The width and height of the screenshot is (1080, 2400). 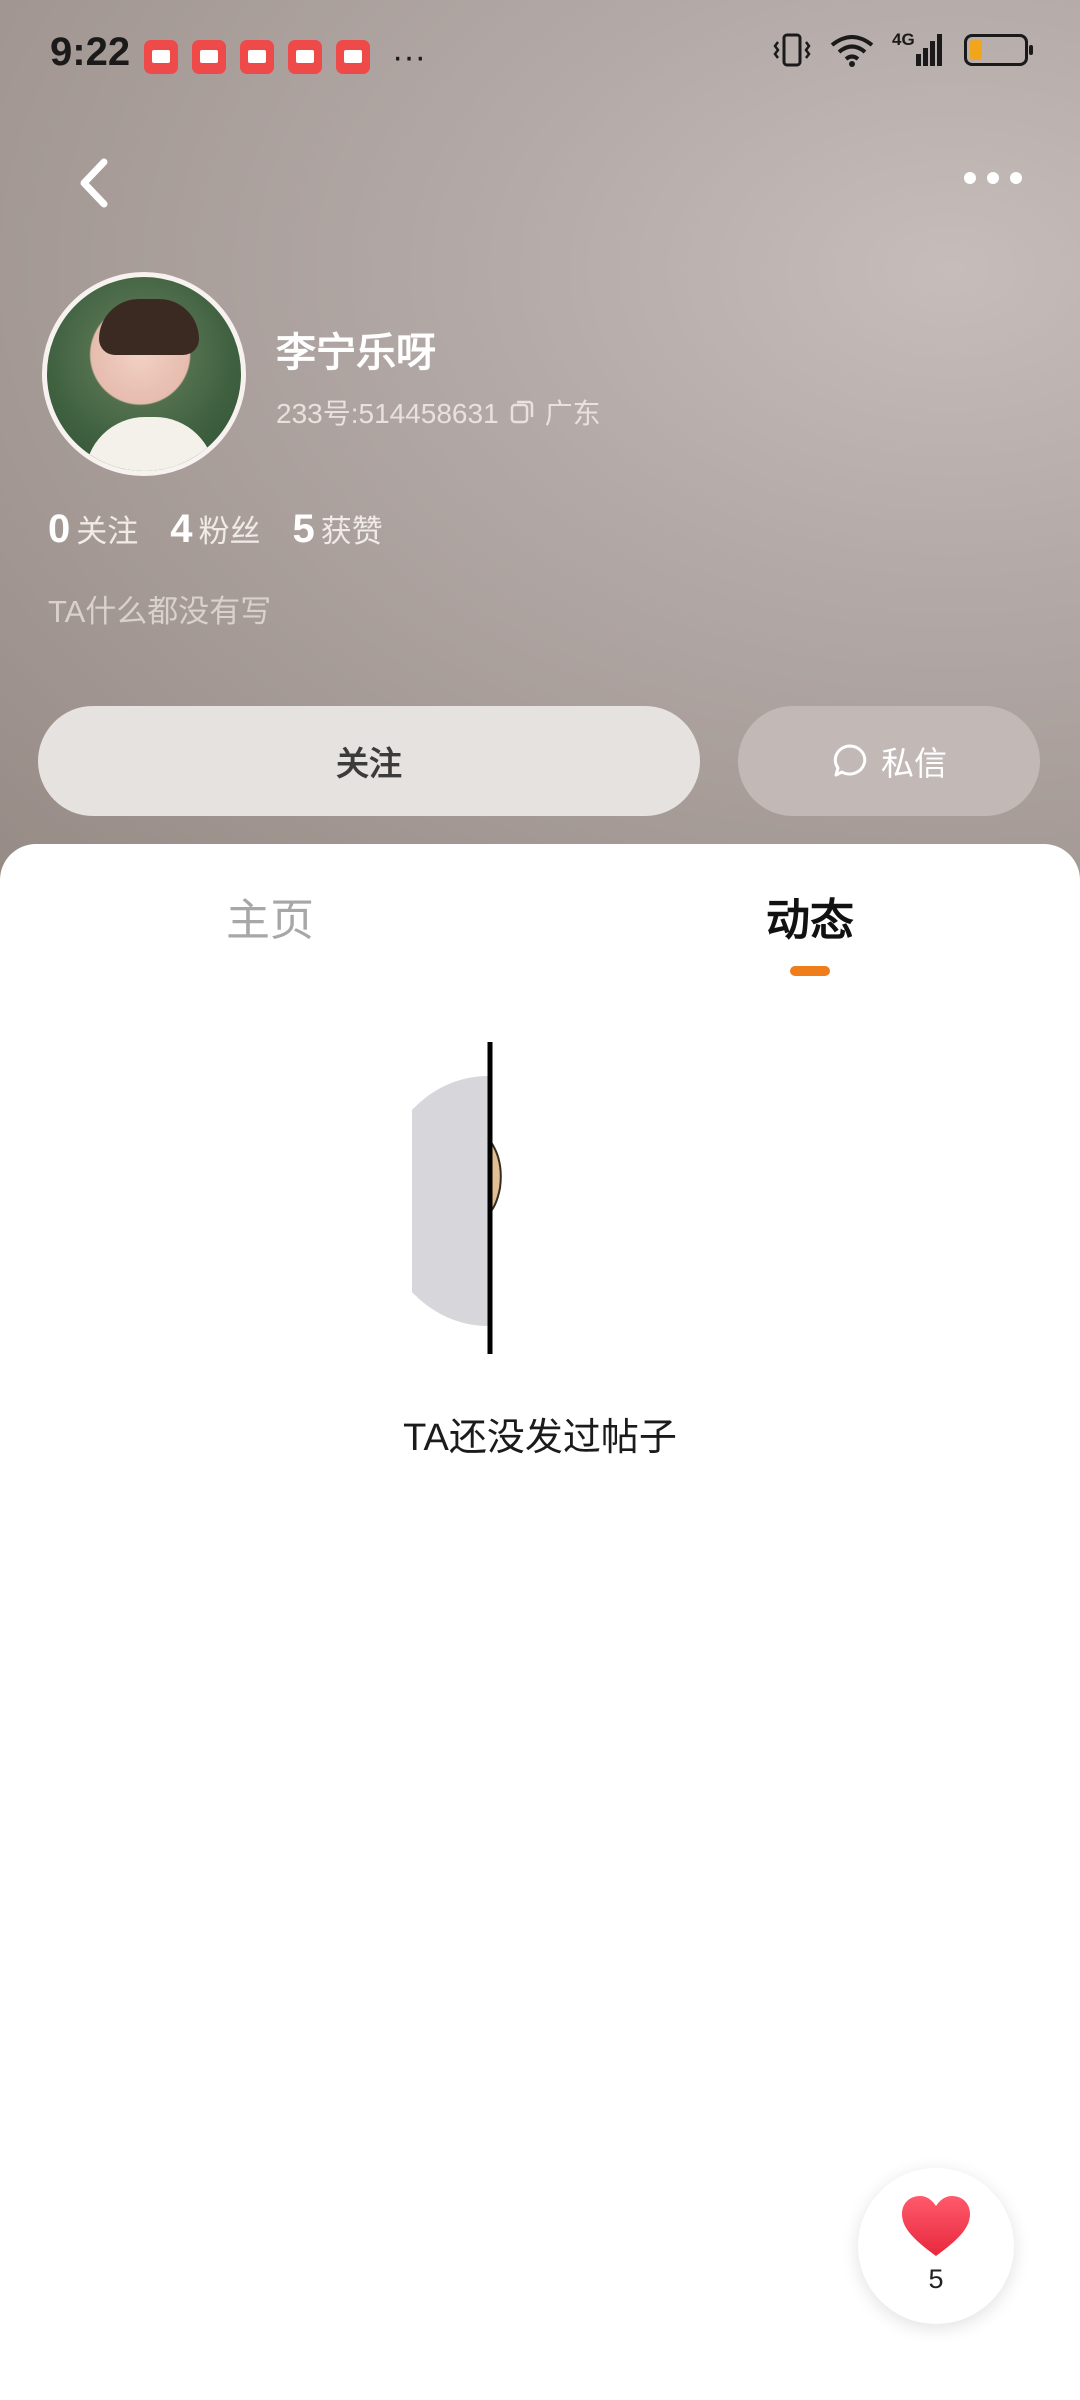 I want to click on follow-button: 关注, so click(x=369, y=761).